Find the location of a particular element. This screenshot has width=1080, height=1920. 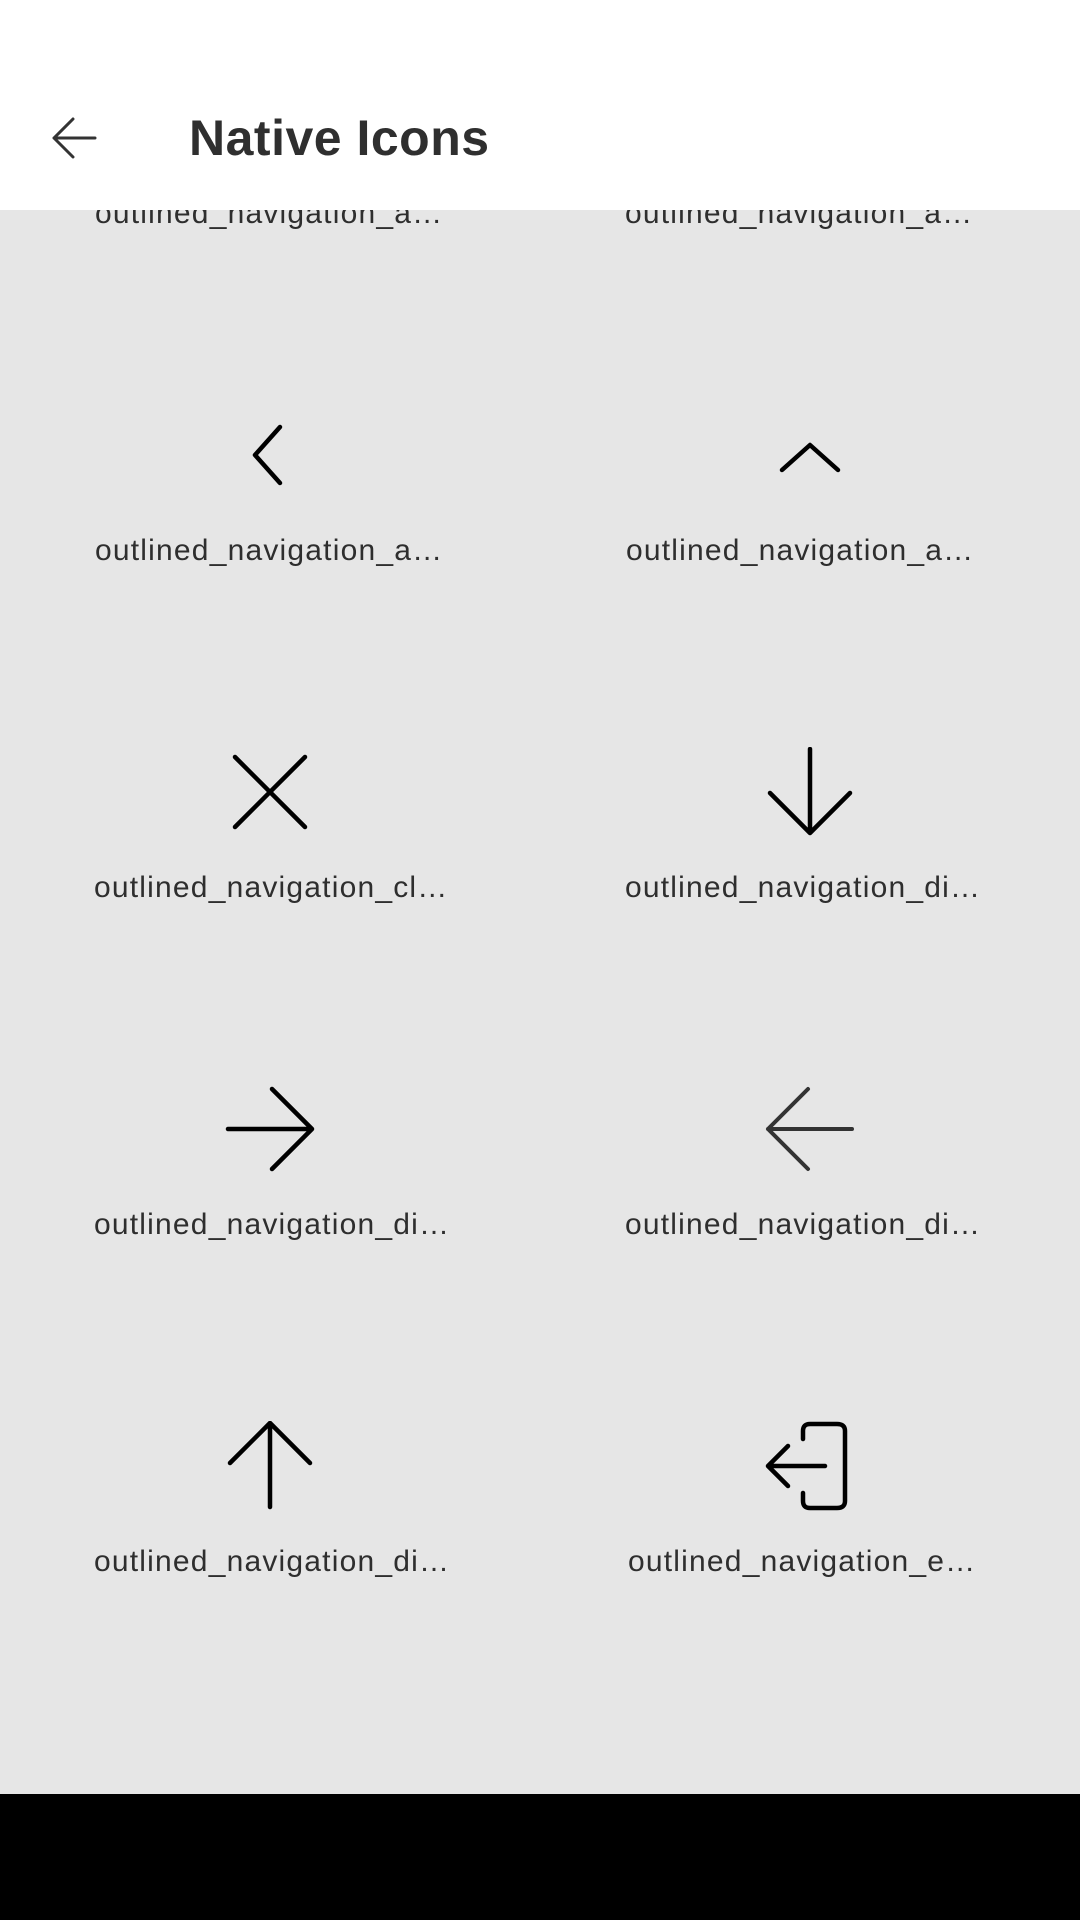

close-icon is located at coordinates (270, 792).